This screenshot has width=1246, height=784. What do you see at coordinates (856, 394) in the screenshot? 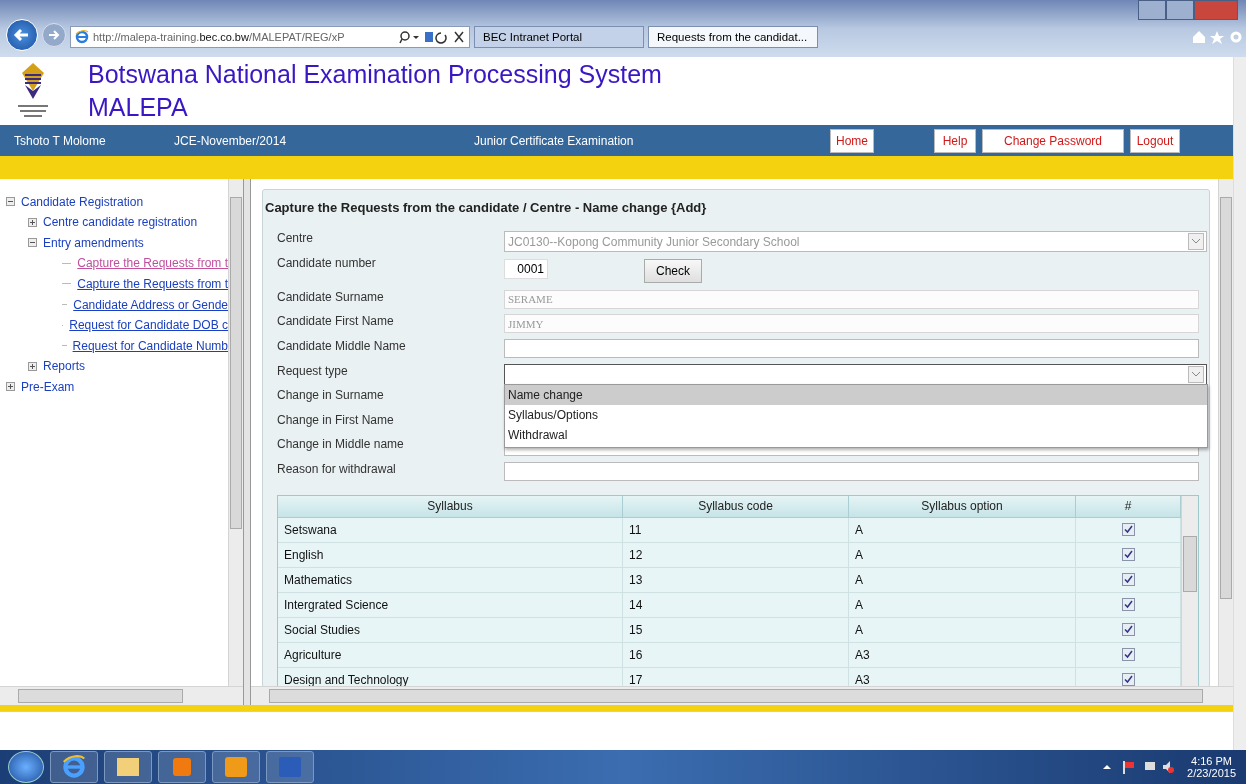
I see `dropdown-option: Name change` at bounding box center [856, 394].